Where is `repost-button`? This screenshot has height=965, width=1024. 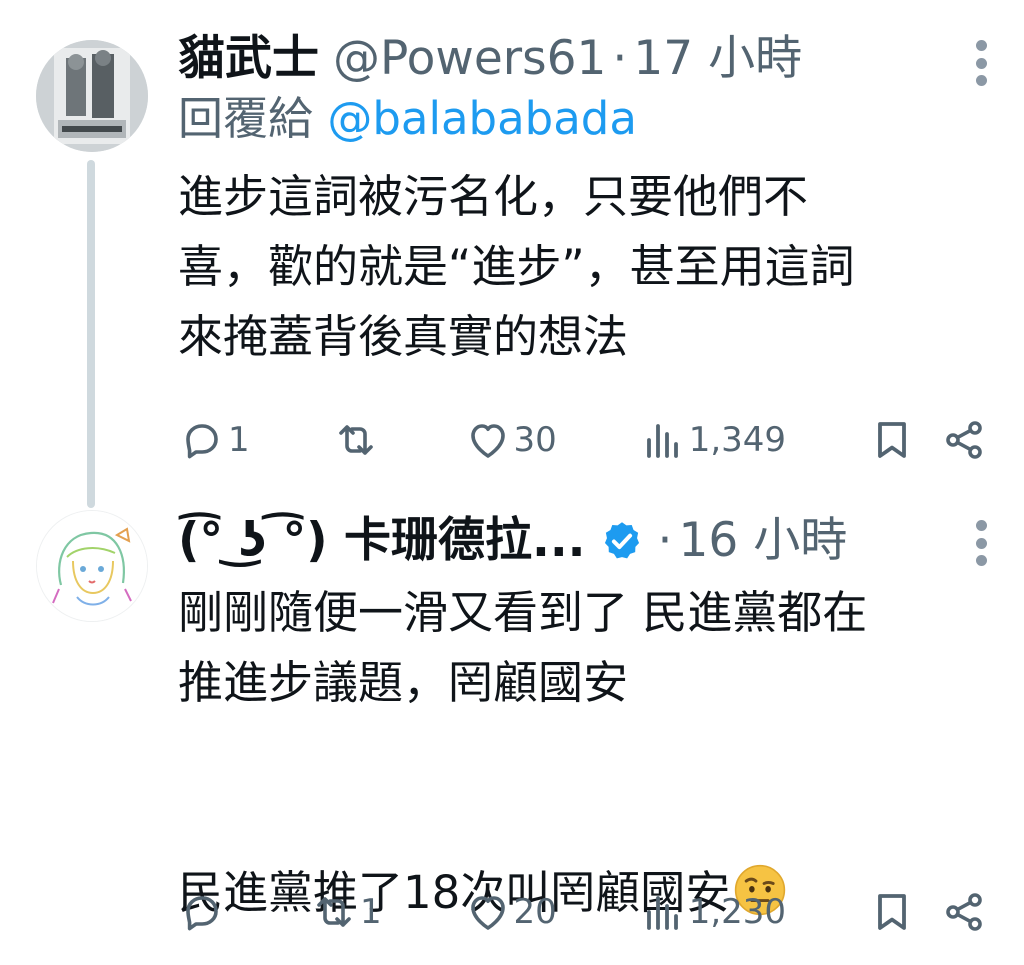 repost-button is located at coordinates (357, 440).